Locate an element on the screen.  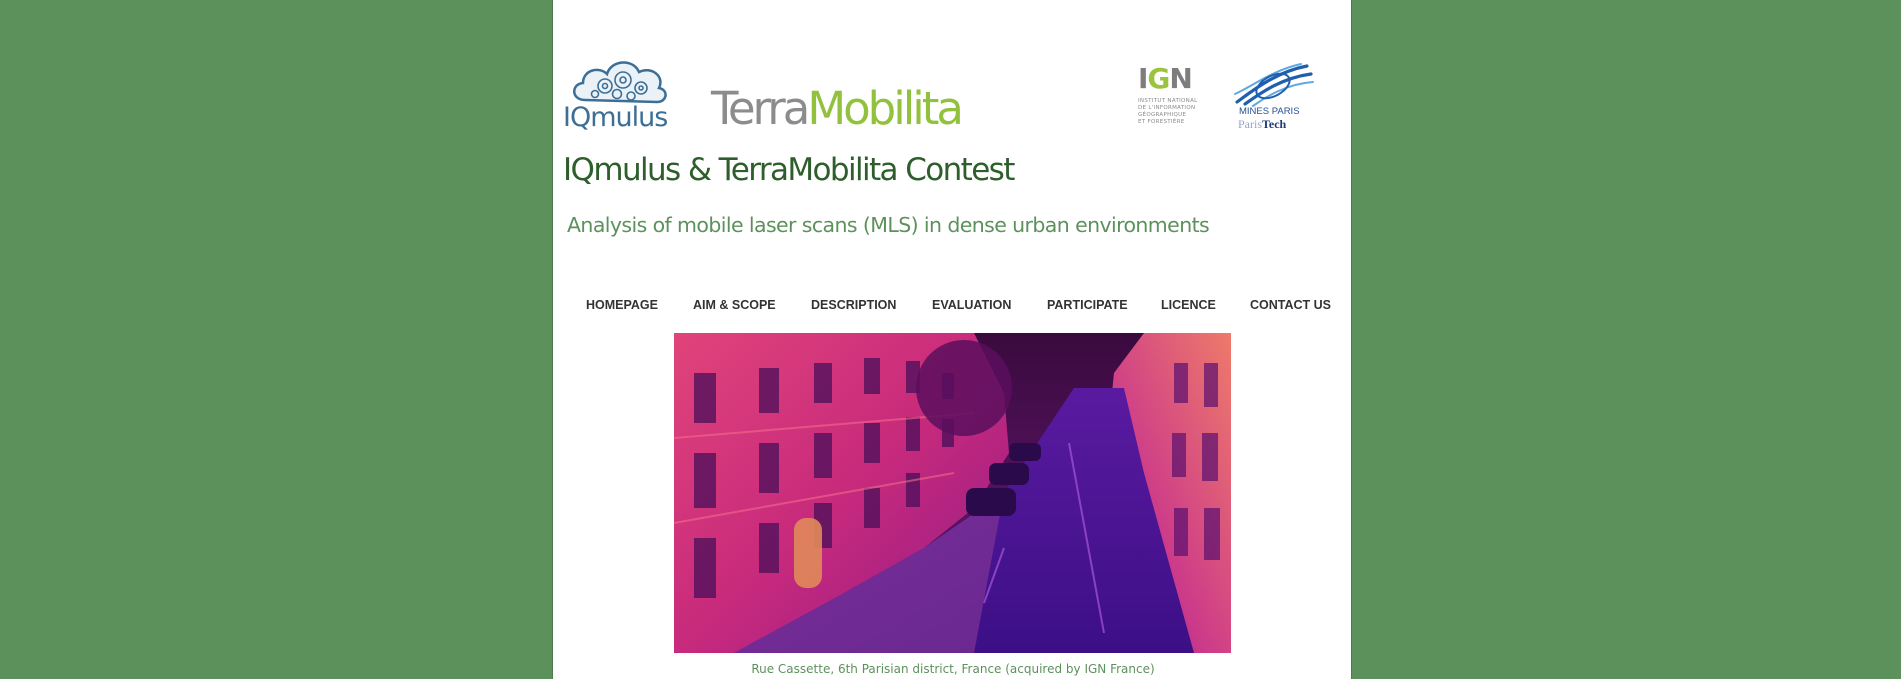
nav-item-evaluation: EVALUATION is located at coordinates (971, 305).